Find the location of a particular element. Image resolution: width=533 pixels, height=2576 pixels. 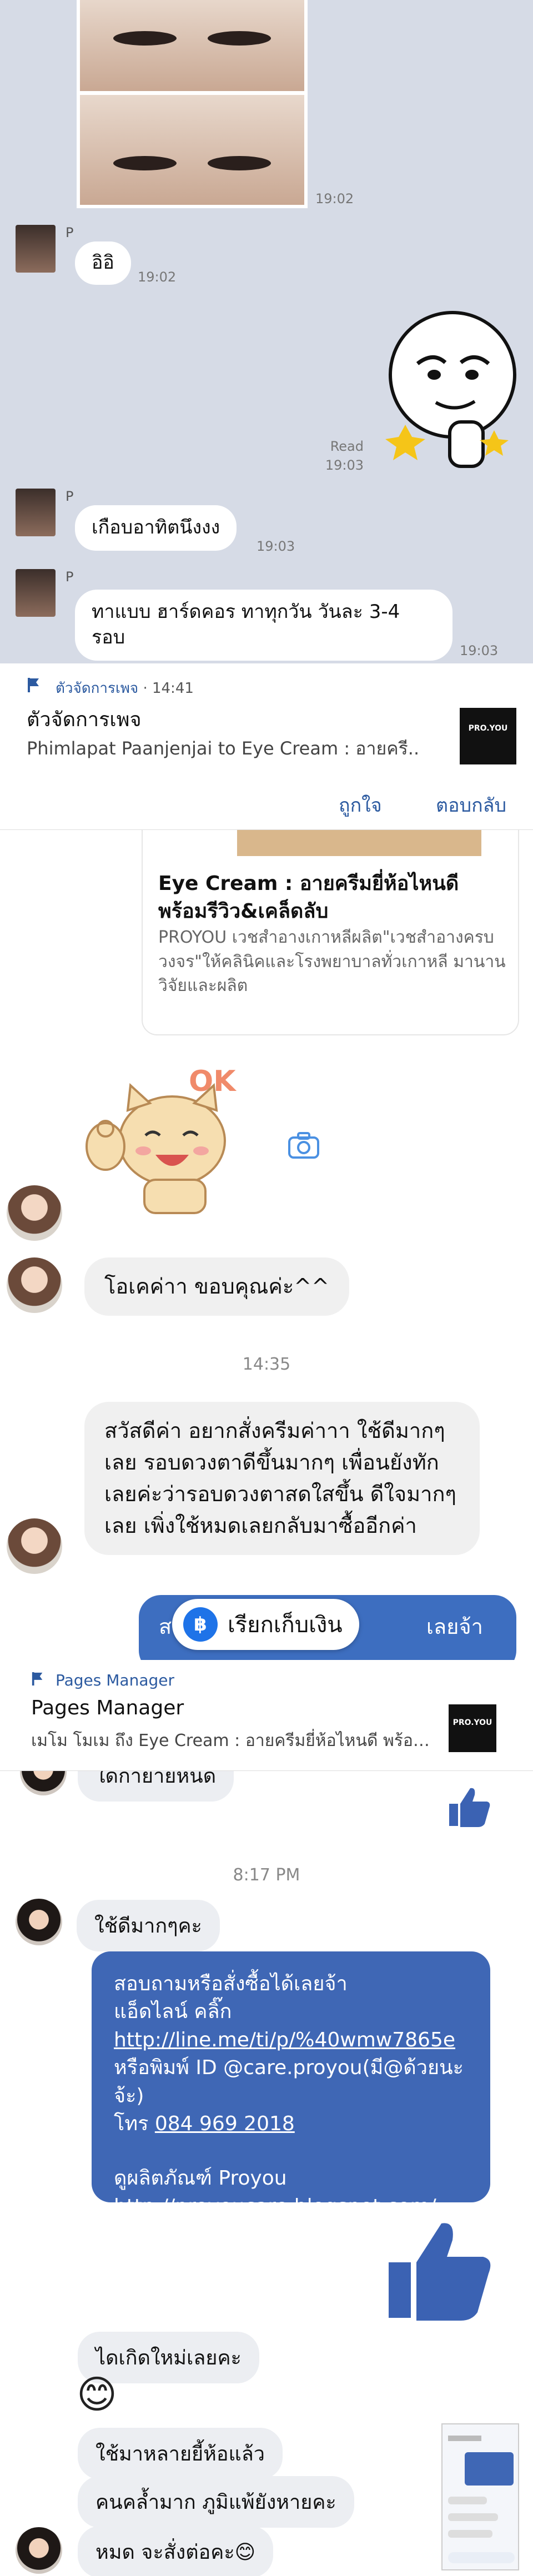

message-bubble: หมด จะสั่งต่อคะ😊 is located at coordinates (176, 2551).